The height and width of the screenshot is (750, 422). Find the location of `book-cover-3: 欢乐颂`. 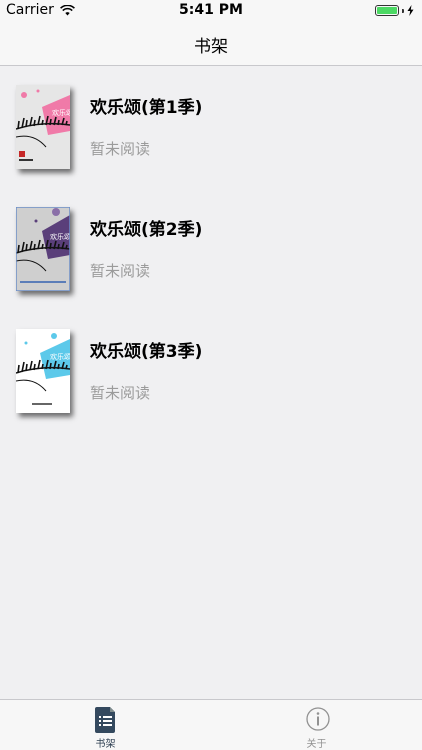

book-cover-3: 欢乐颂 is located at coordinates (43, 371).